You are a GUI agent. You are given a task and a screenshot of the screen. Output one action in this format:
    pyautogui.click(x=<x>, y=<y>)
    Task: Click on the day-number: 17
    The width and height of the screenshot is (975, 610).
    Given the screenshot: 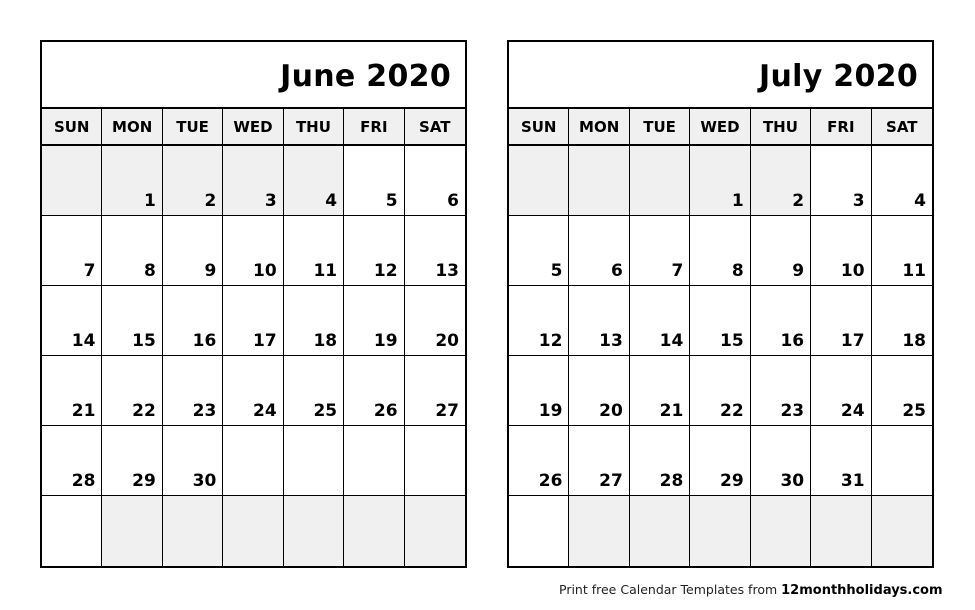 What is the action you would take?
    pyautogui.click(x=265, y=341)
    